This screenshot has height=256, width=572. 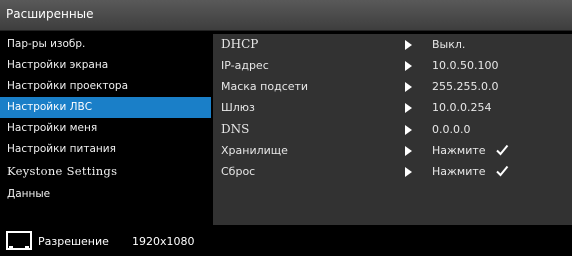 I want to click on setting-label: DNS, so click(x=235, y=129).